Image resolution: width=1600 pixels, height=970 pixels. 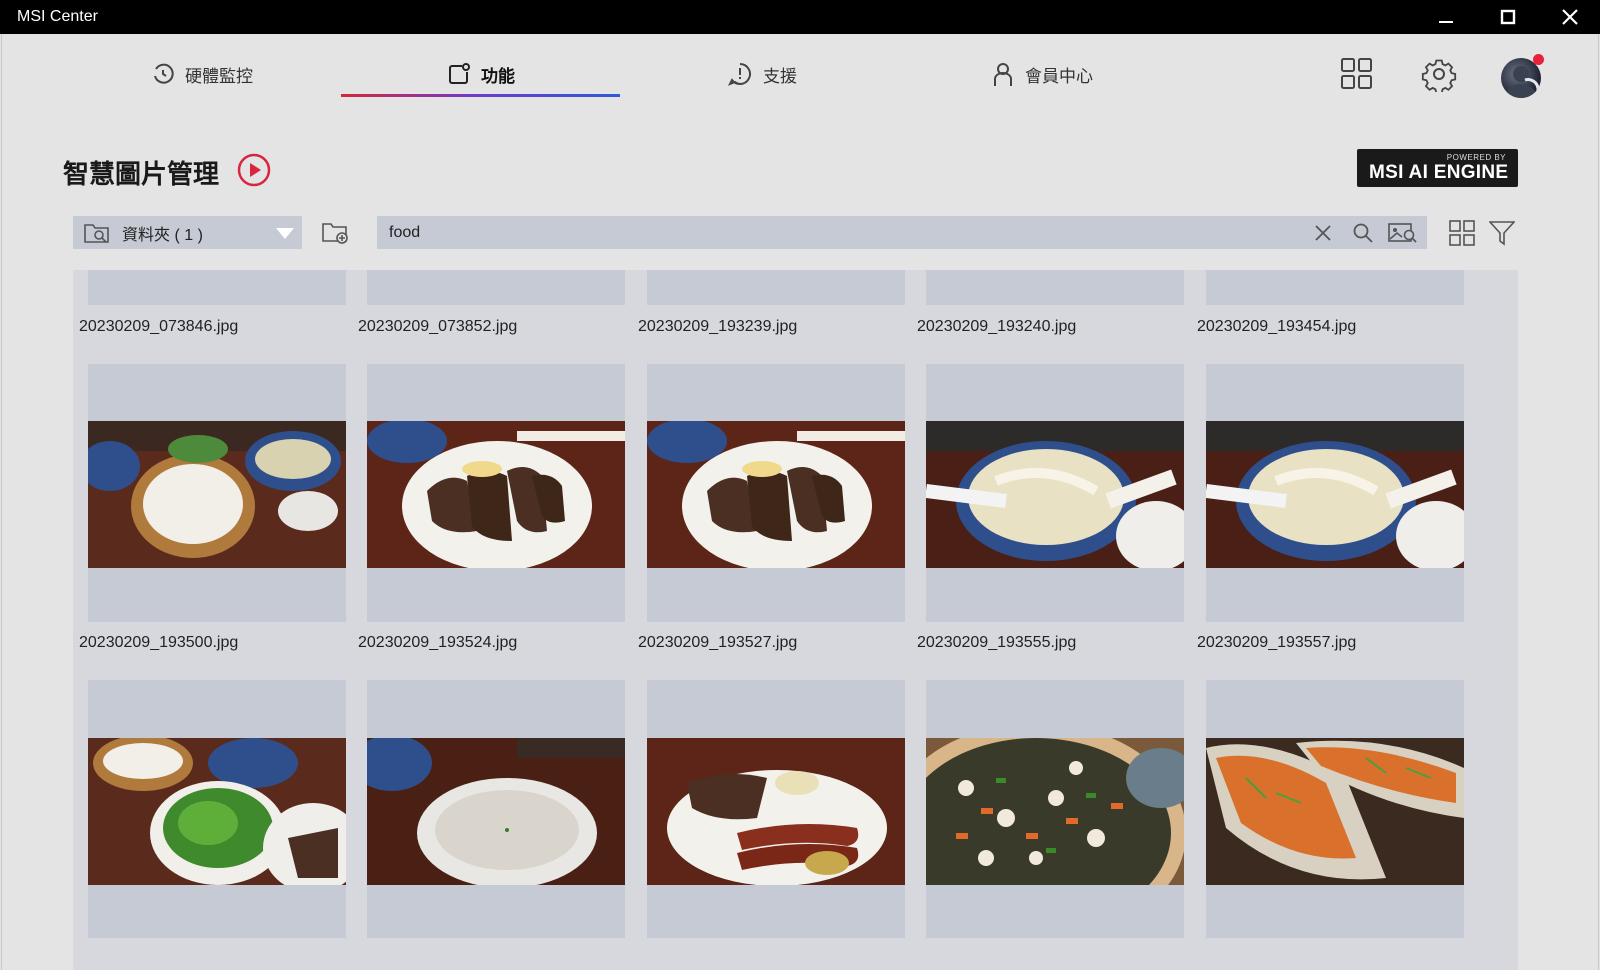 I want to click on maximize-icon, so click(x=1508, y=17).